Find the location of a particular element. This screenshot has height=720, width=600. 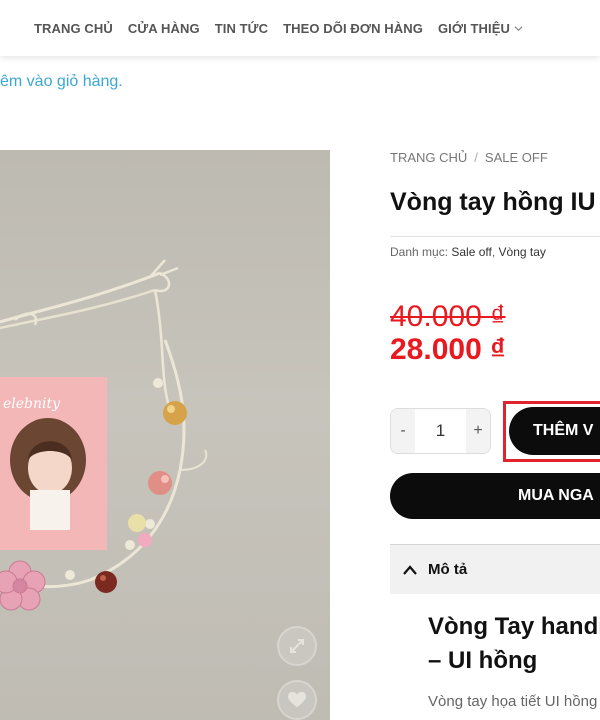

nav-item-about: GIỚI THIỆU is located at coordinates (480, 28).